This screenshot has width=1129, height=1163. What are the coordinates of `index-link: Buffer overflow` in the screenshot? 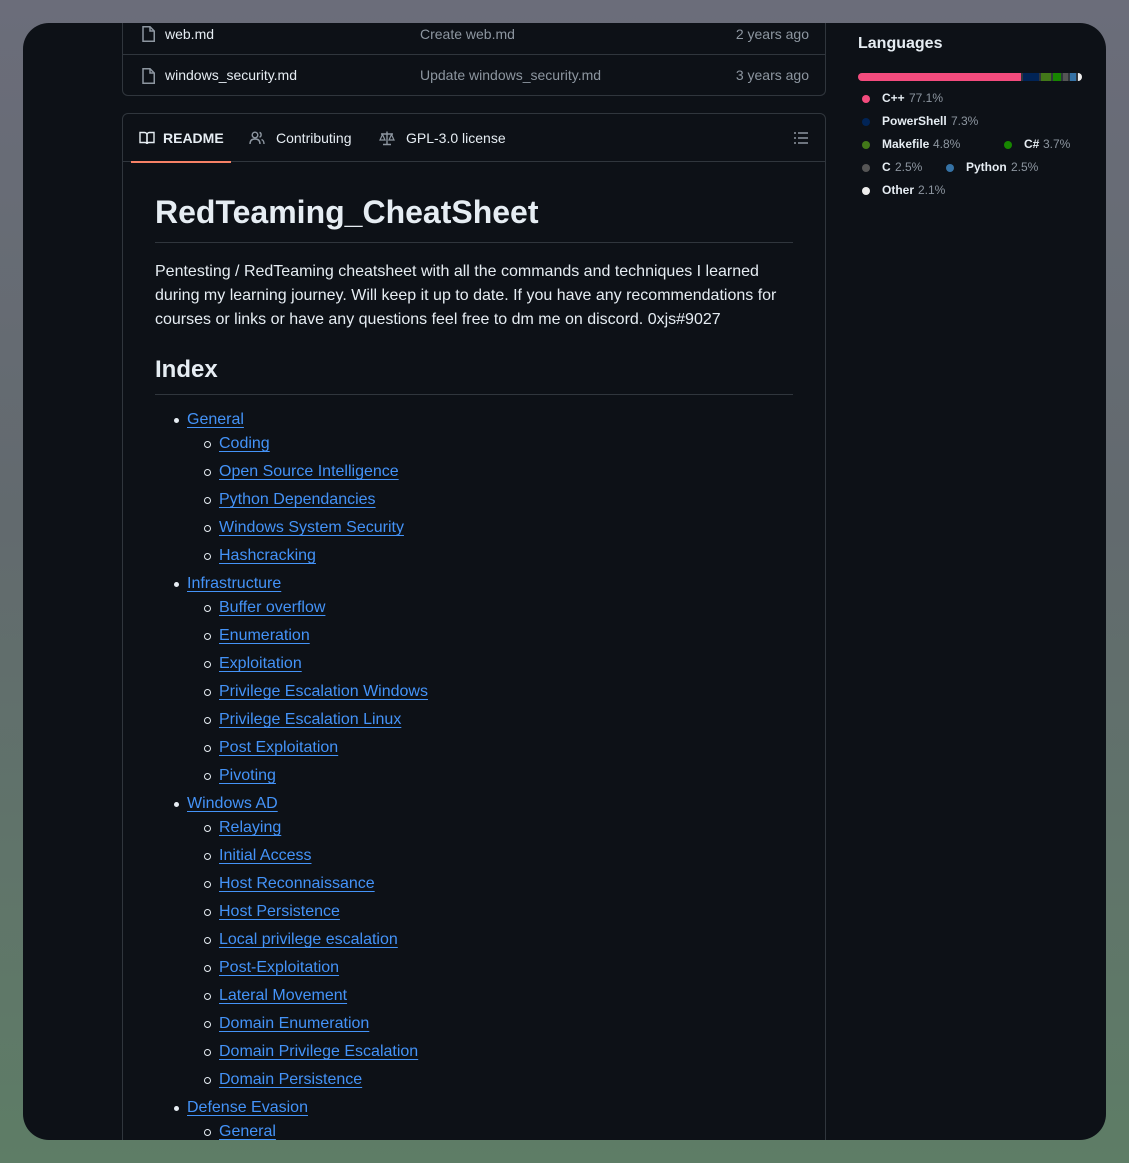 It's located at (272, 608).